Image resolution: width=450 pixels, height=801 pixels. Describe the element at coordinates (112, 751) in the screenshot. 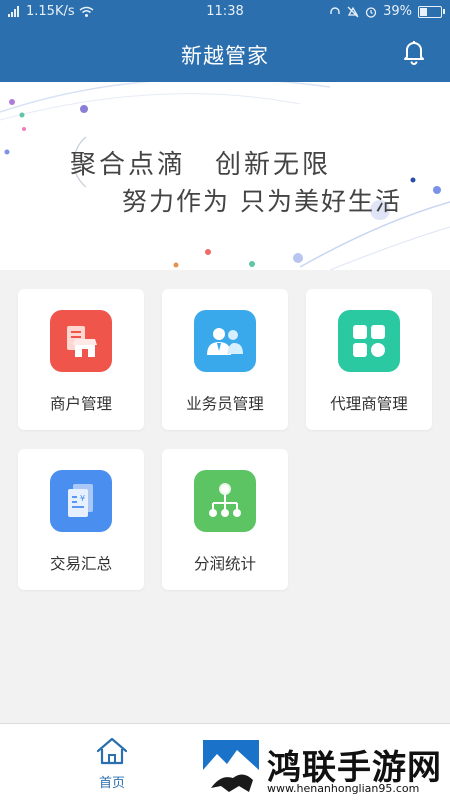

I see `home-icon` at that location.